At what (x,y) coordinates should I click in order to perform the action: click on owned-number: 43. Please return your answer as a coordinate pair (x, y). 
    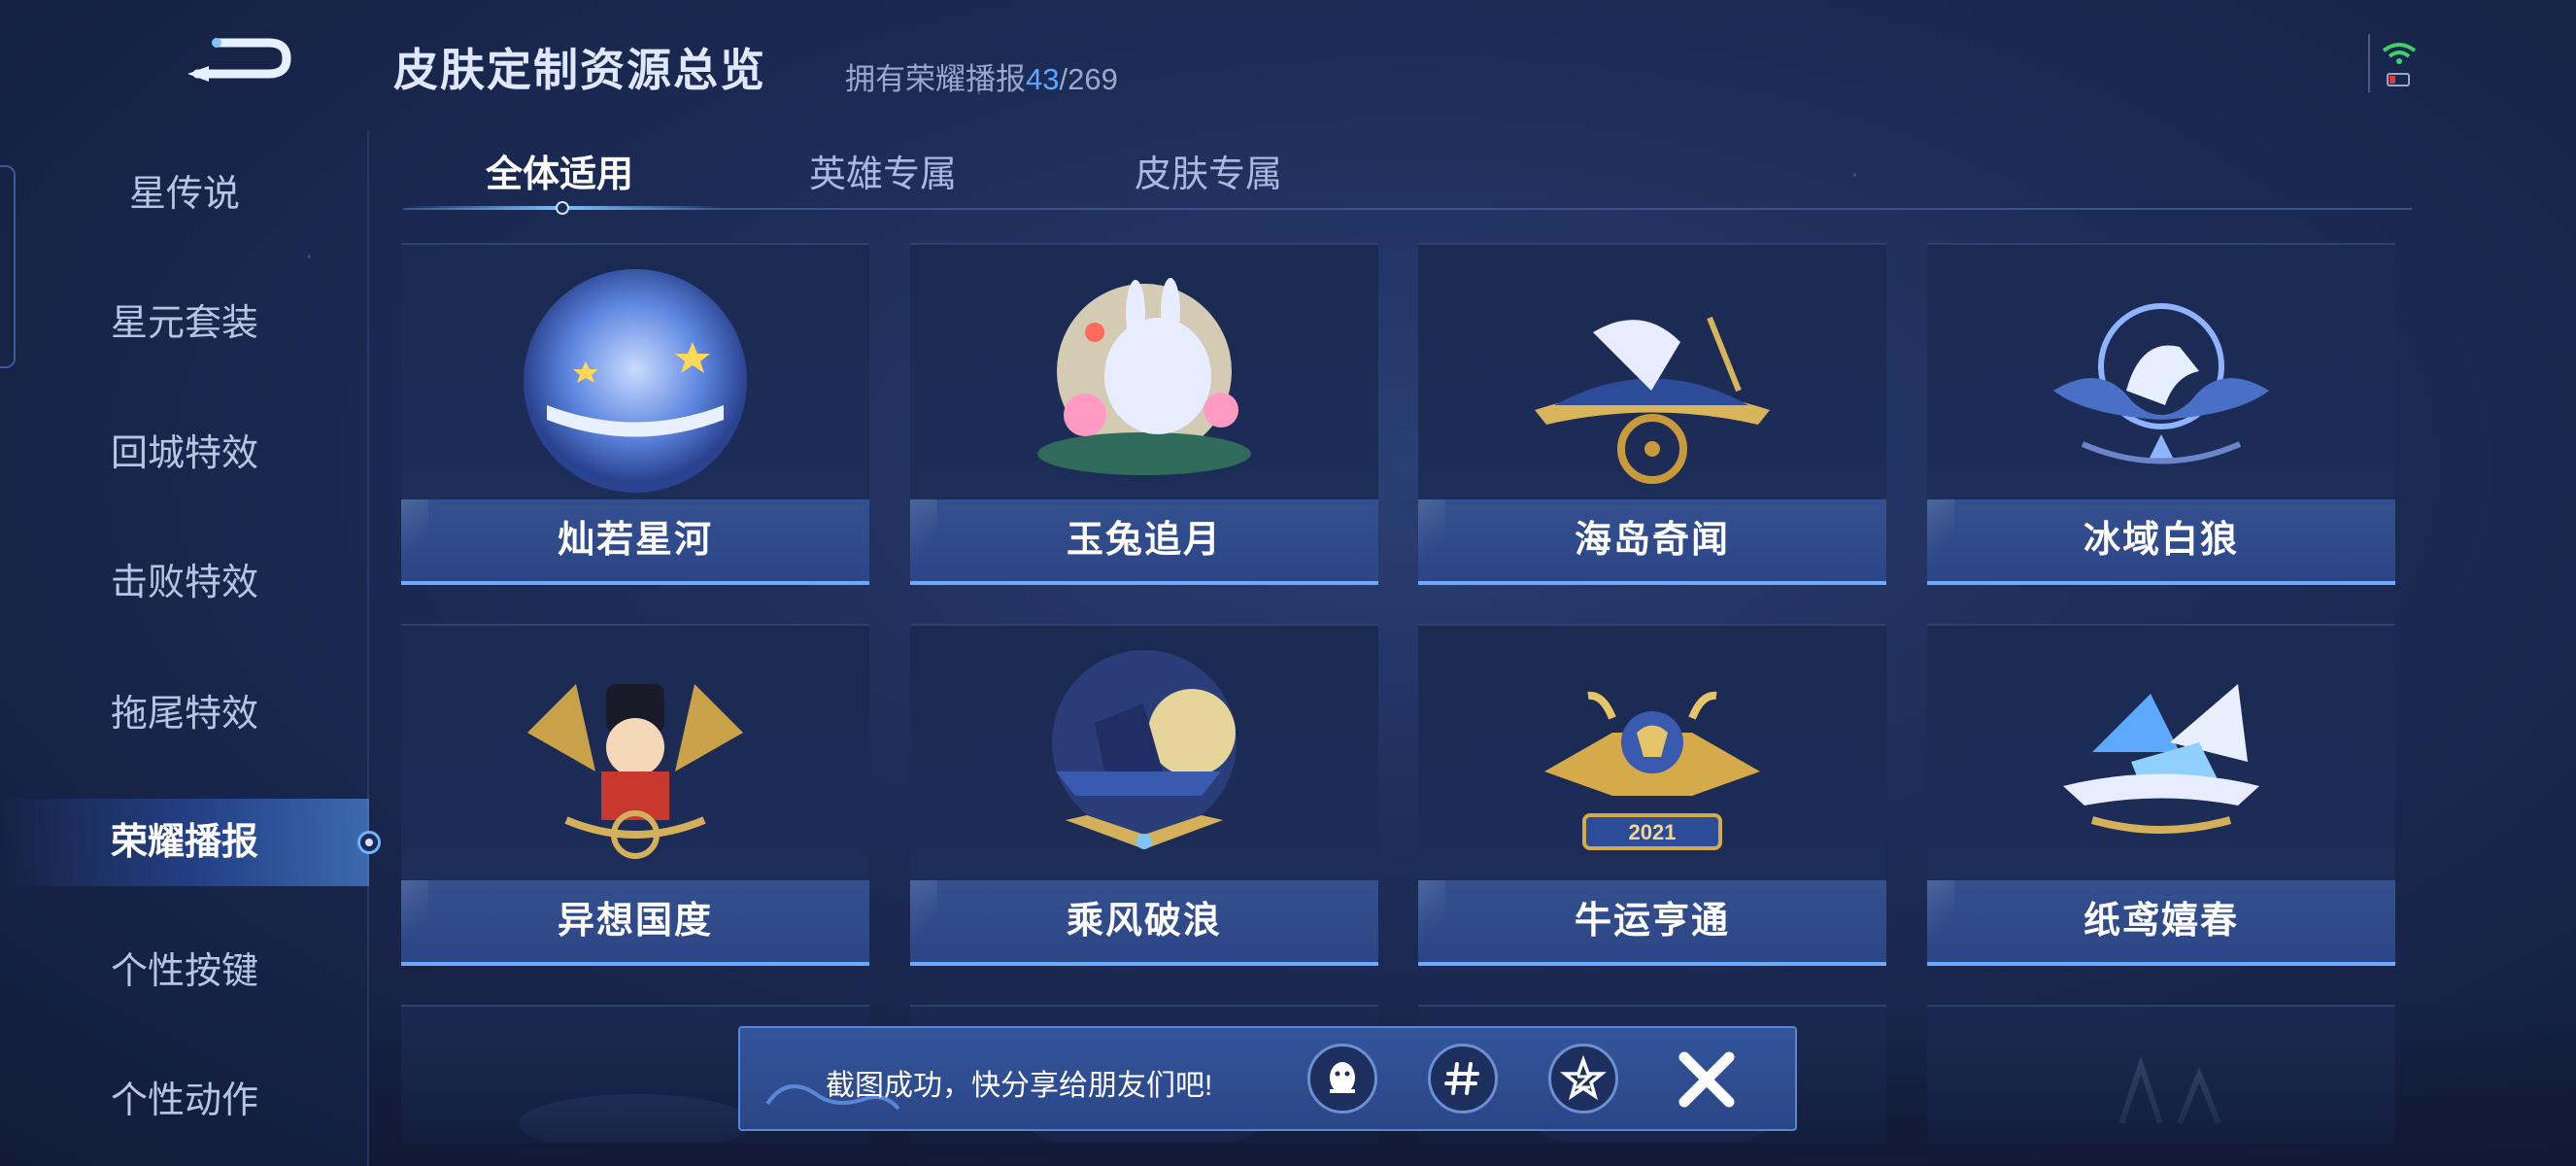
    Looking at the image, I should click on (1043, 79).